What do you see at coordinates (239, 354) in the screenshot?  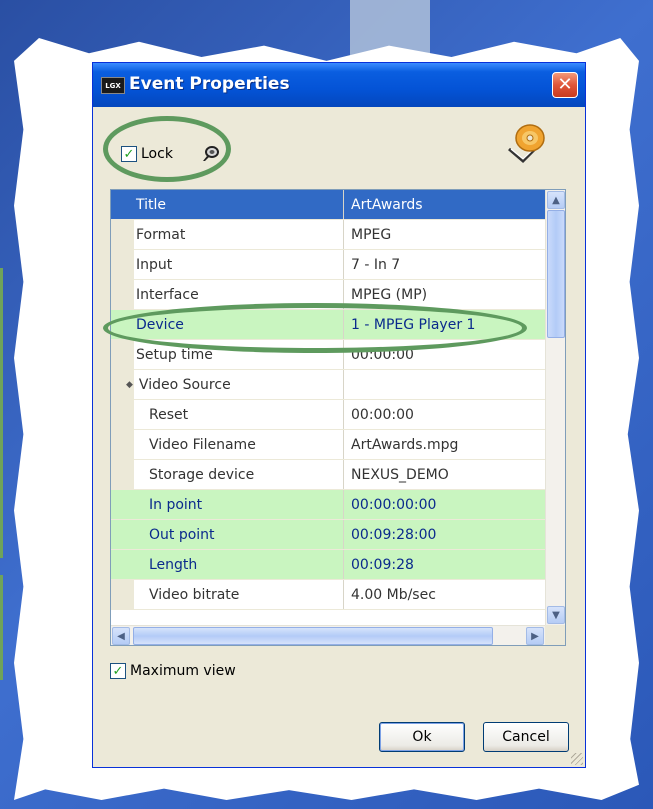 I see `property-name: Setup time` at bounding box center [239, 354].